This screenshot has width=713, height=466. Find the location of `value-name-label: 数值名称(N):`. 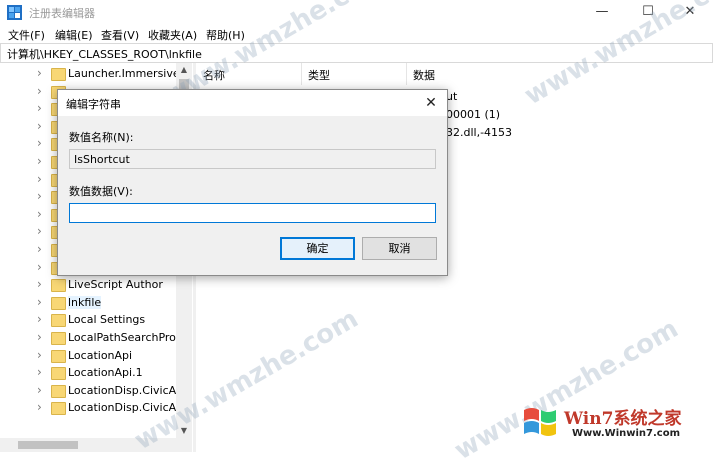

value-name-label: 数值名称(N): is located at coordinates (101, 137).